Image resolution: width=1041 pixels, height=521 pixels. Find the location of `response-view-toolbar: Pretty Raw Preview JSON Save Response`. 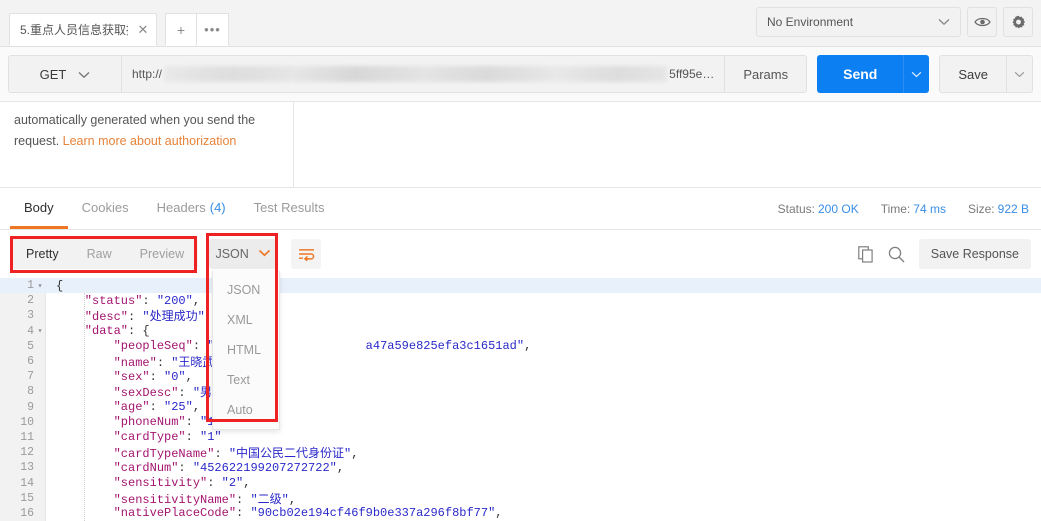

response-view-toolbar: Pretty Raw Preview JSON Save Response is located at coordinates (520, 254).